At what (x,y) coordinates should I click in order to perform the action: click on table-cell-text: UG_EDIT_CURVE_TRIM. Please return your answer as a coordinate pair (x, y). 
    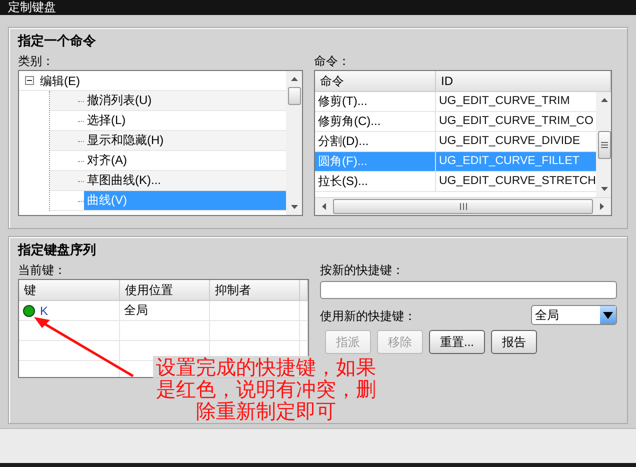
    Looking at the image, I should click on (504, 101).